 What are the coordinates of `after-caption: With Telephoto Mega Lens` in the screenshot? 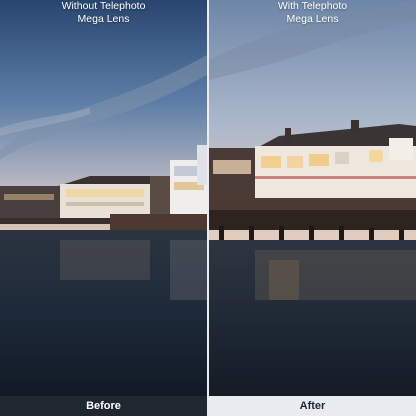 It's located at (312, 13).